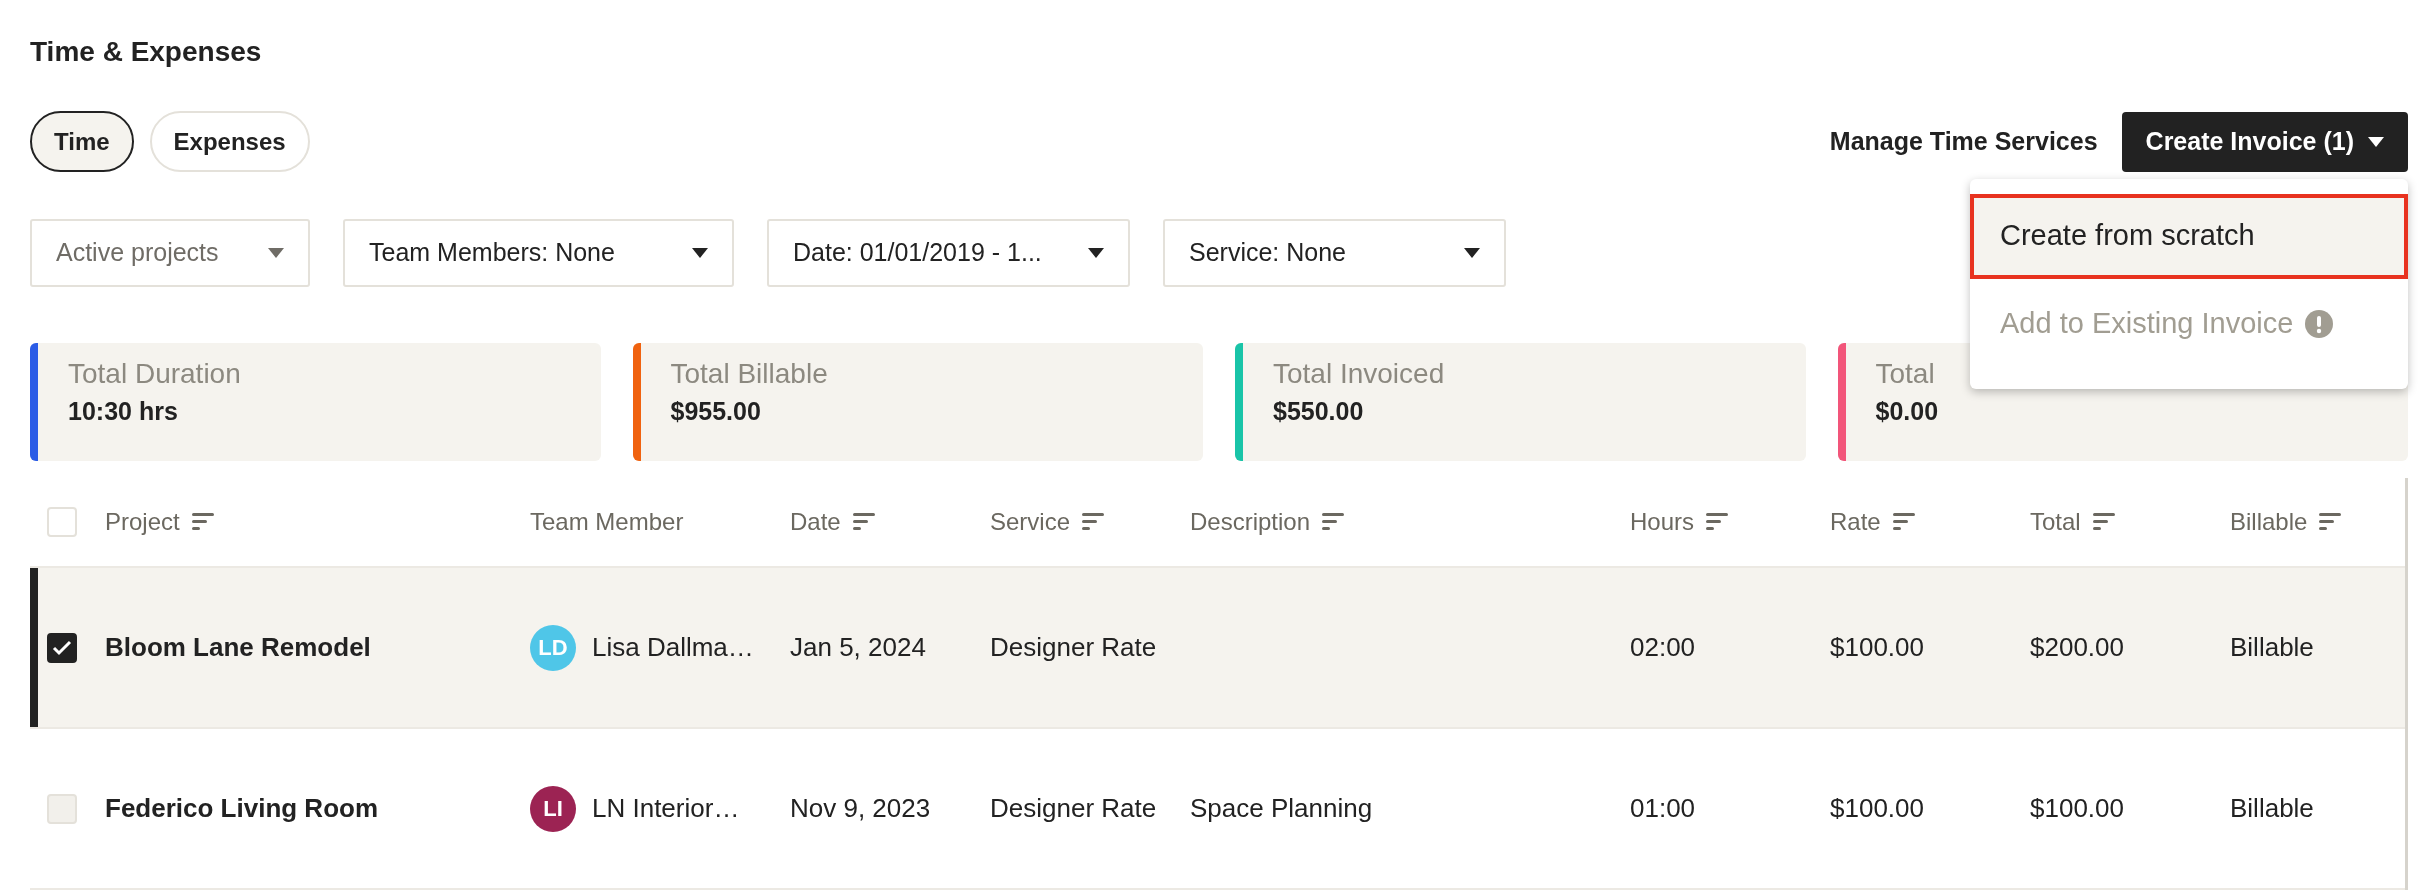  What do you see at coordinates (146, 52) in the screenshot?
I see `page-title: Time & Expenses` at bounding box center [146, 52].